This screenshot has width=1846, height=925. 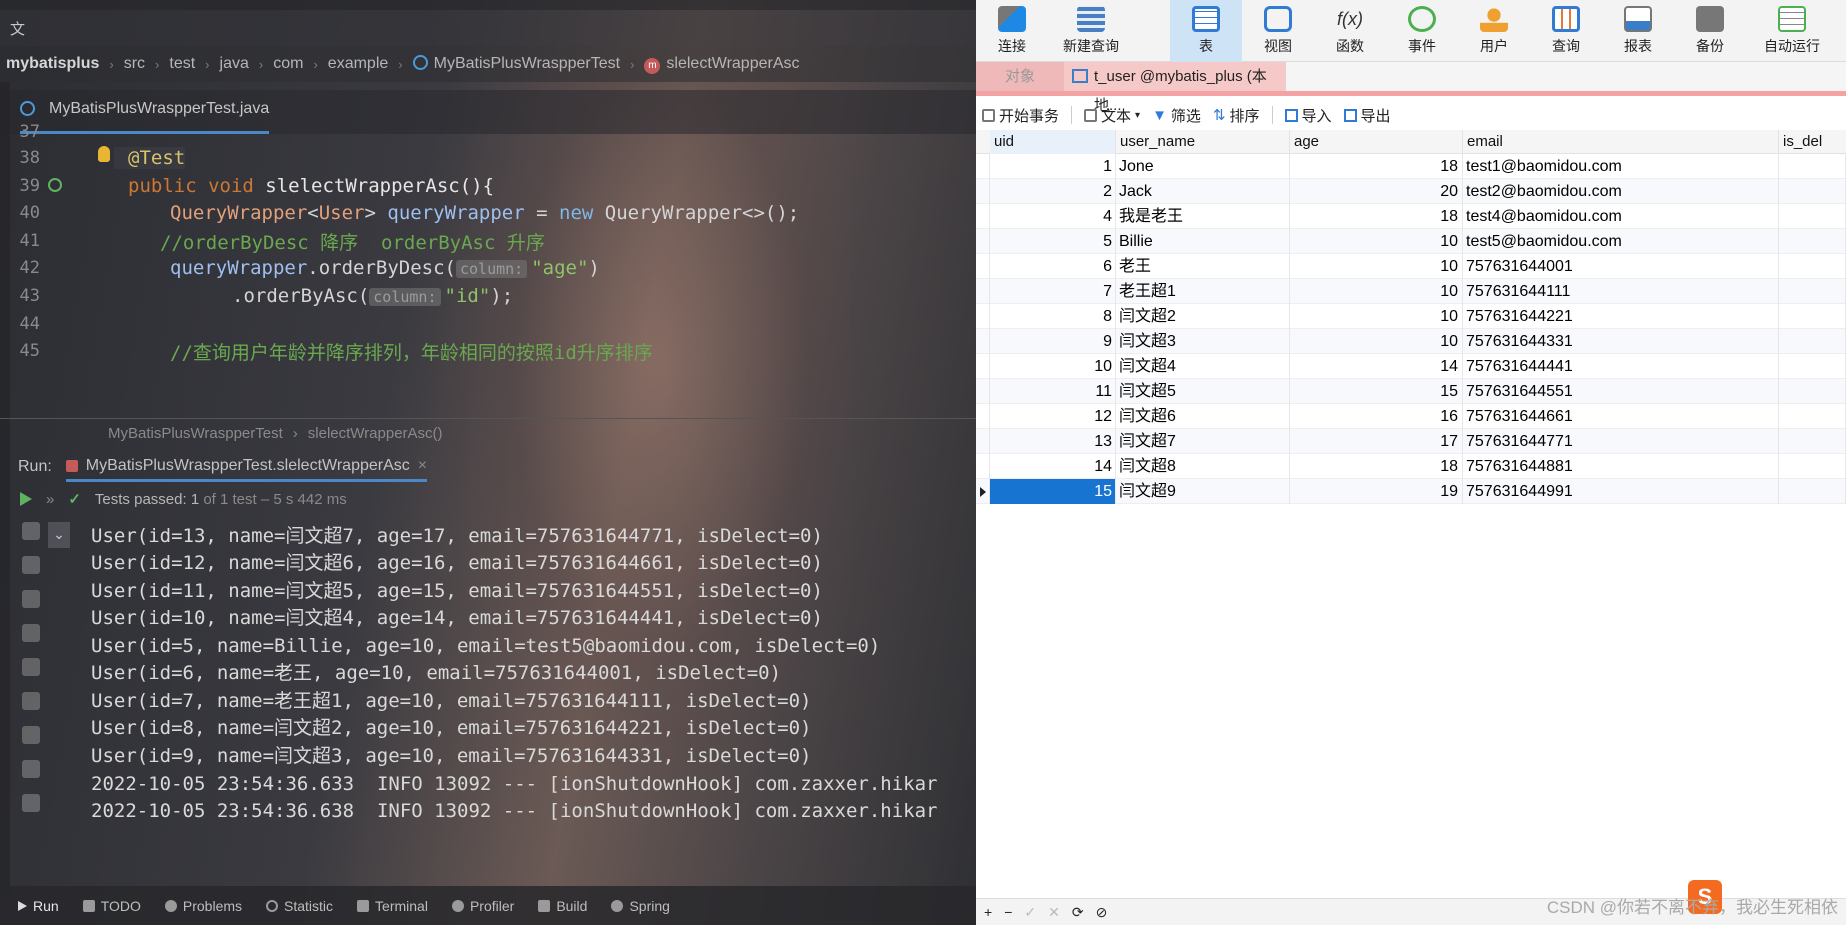 What do you see at coordinates (1621, 191) in the screenshot?
I see `cell-email: test2@baomidou.com` at bounding box center [1621, 191].